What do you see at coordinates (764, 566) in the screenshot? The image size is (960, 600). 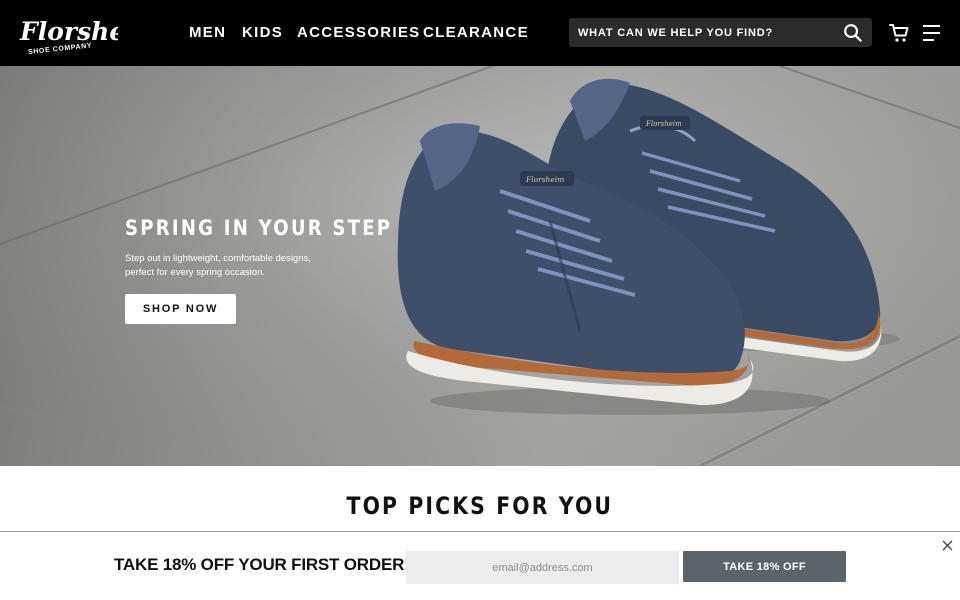 I see `take-offer-button: TAKE 18% OFF` at bounding box center [764, 566].